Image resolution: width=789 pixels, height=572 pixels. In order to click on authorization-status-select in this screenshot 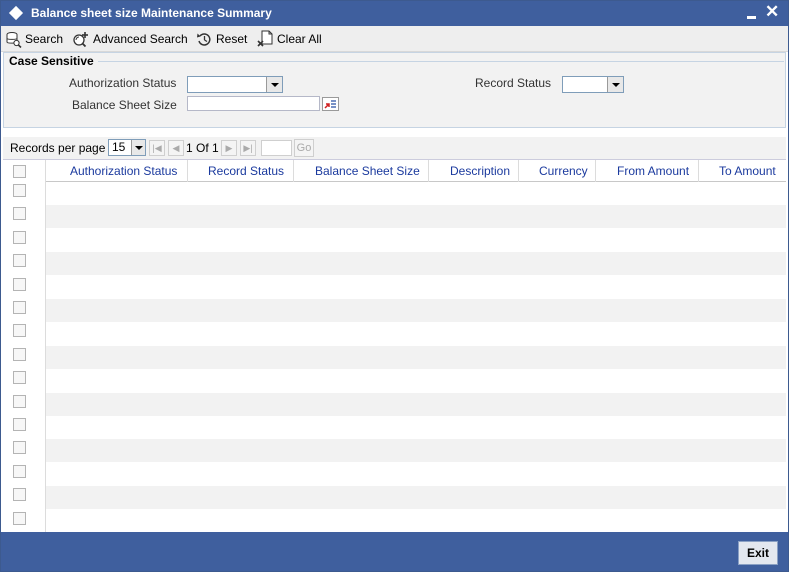, I will do `click(235, 84)`.